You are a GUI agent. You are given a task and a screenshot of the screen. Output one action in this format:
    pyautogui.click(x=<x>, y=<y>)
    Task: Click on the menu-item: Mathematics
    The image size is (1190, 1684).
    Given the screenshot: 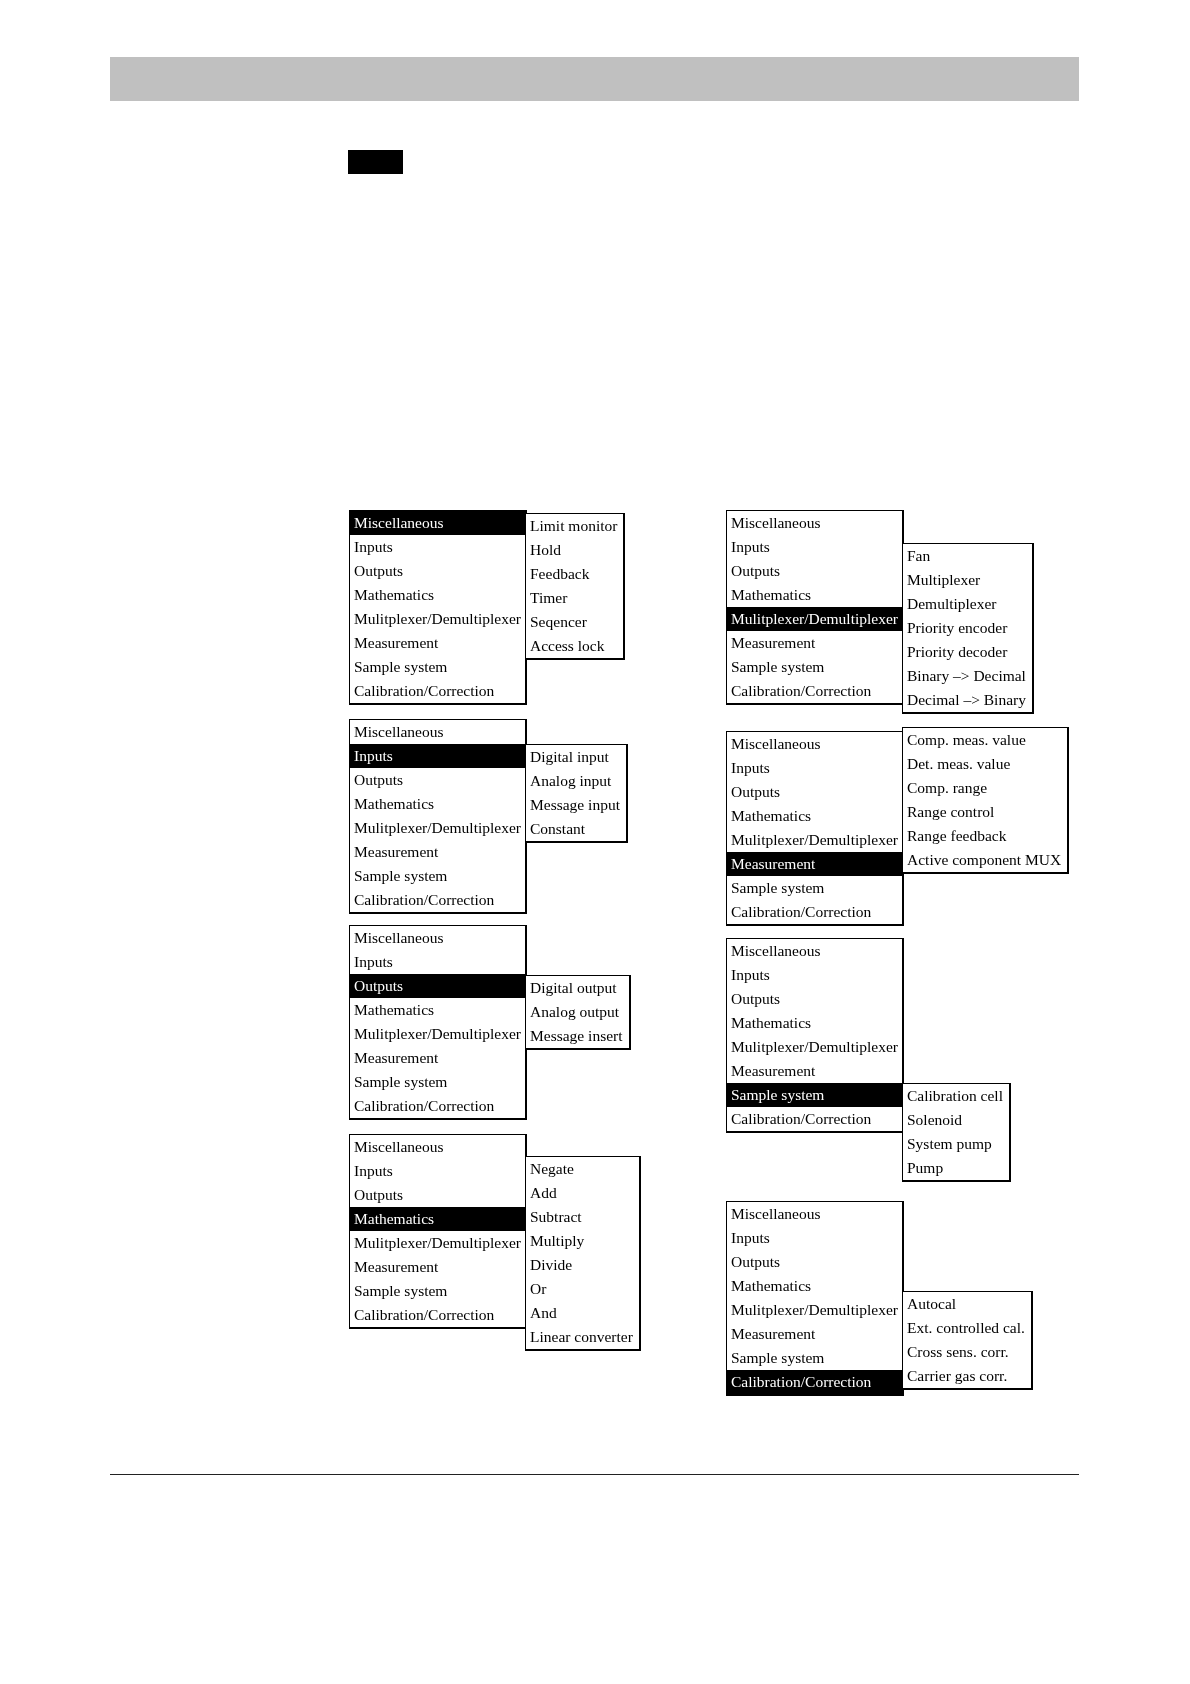 What is the action you would take?
    pyautogui.click(x=437, y=1219)
    